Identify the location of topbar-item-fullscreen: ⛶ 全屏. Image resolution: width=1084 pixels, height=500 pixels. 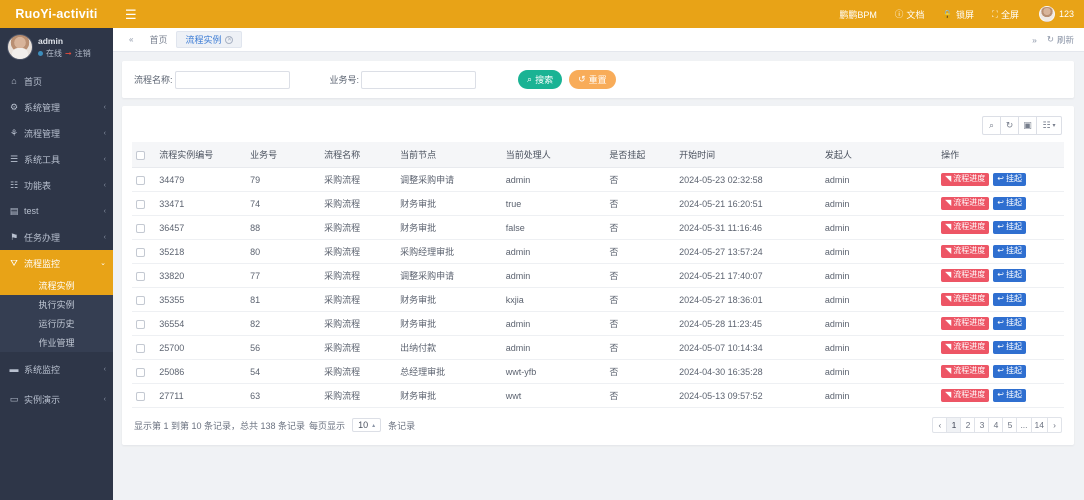
(1005, 14).